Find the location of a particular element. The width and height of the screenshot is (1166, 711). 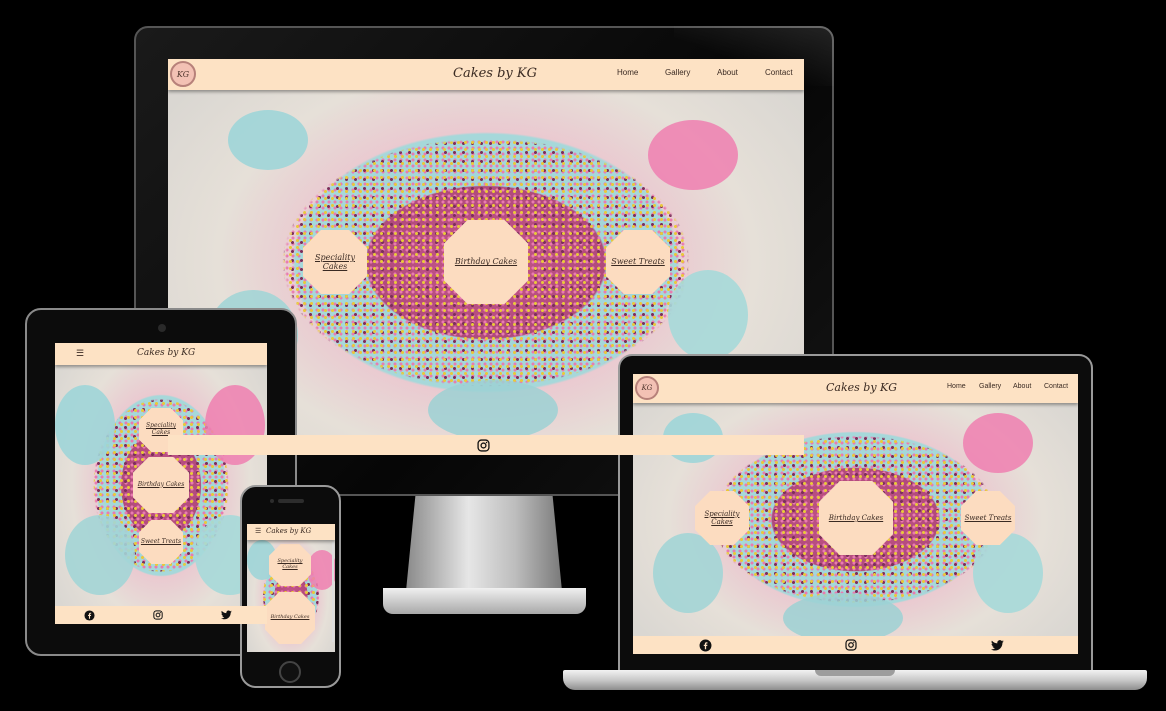

monitor-base is located at coordinates (484, 601).